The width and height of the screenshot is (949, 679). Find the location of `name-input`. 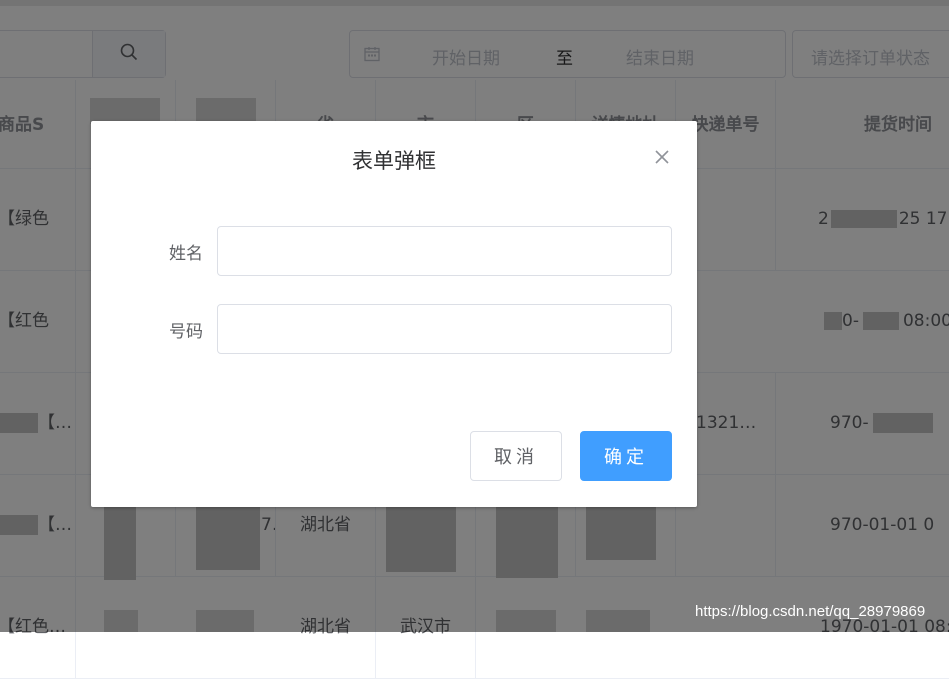

name-input is located at coordinates (444, 251).